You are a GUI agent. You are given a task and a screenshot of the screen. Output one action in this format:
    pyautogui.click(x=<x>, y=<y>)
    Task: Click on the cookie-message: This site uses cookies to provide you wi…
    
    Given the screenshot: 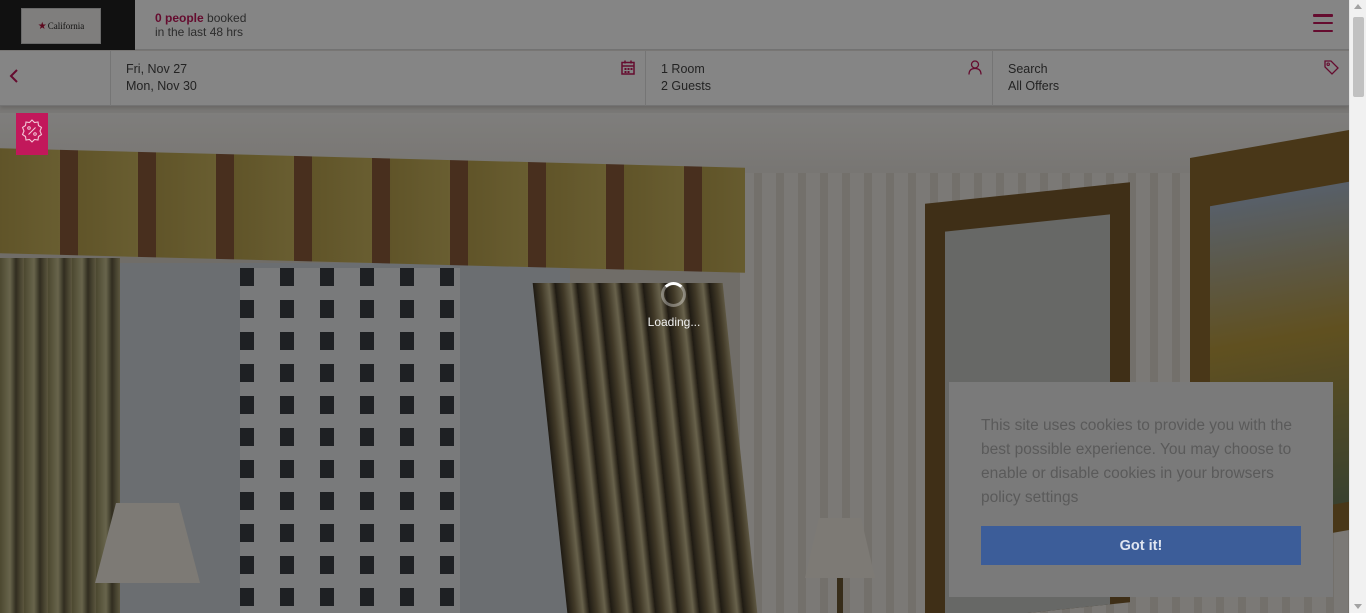 What is the action you would take?
    pyautogui.click(x=1137, y=461)
    